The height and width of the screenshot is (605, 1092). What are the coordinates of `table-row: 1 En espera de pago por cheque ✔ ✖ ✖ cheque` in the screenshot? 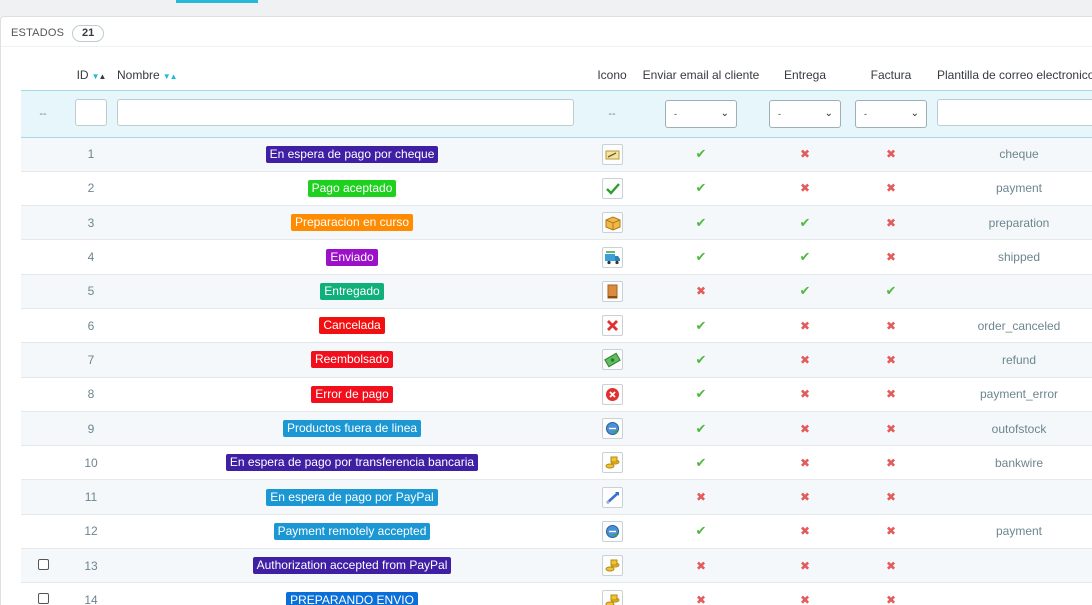 It's located at (556, 154).